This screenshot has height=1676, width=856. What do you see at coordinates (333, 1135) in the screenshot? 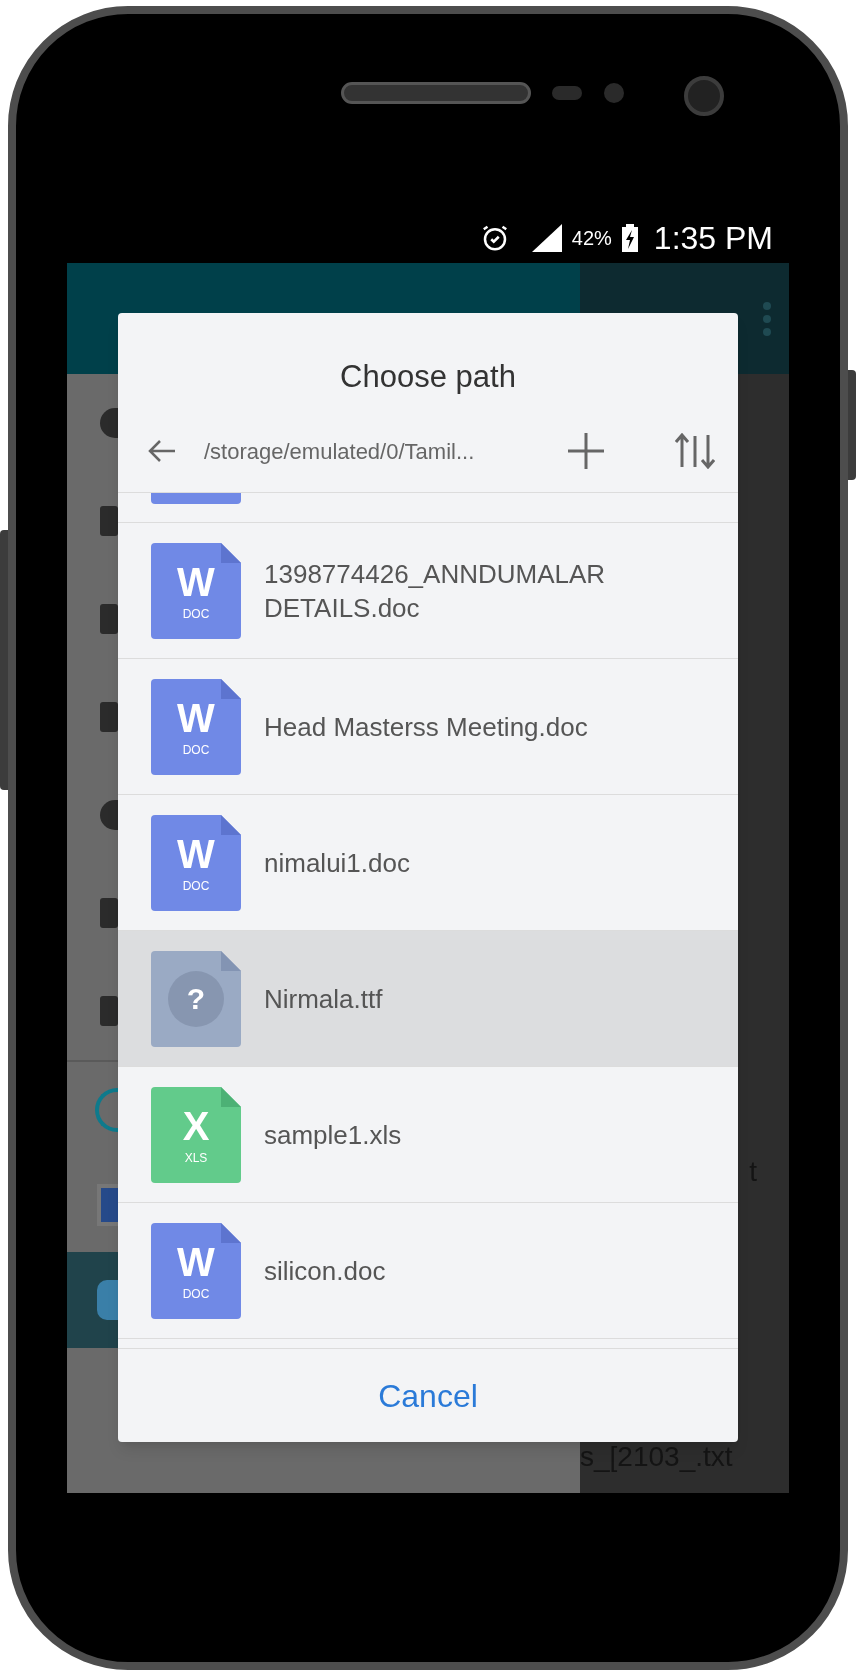
I see `file-name: sample1.xls` at bounding box center [333, 1135].